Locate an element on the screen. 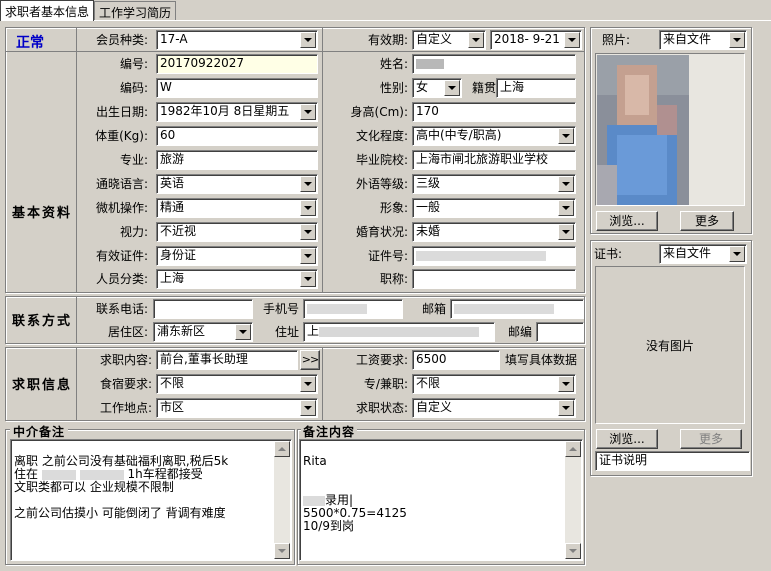 This screenshot has height=571, width=771. vision-select: 不近视 is located at coordinates (237, 232).